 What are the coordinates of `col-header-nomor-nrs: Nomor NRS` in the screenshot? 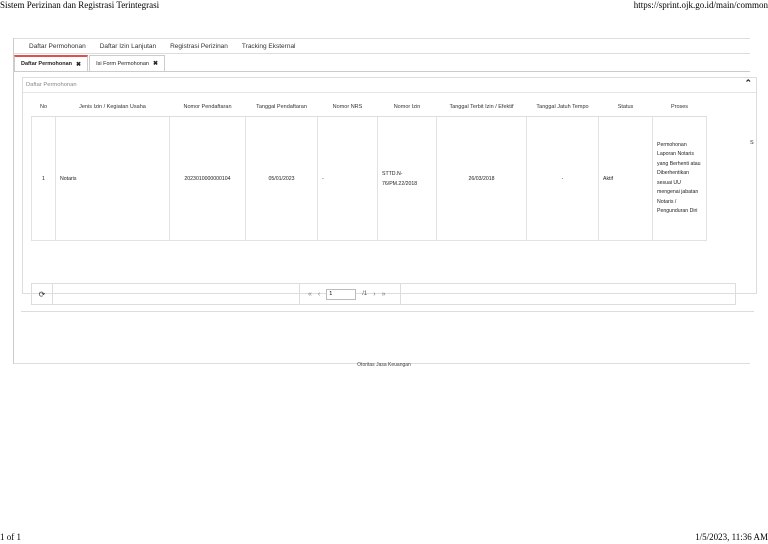 It's located at (347, 107).